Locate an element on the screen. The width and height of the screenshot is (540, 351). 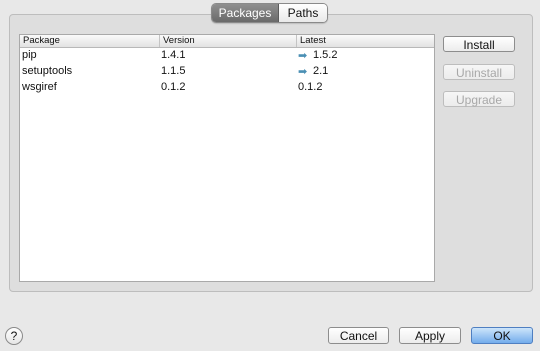
package-latest: ➡ 2.1 is located at coordinates (312, 71).